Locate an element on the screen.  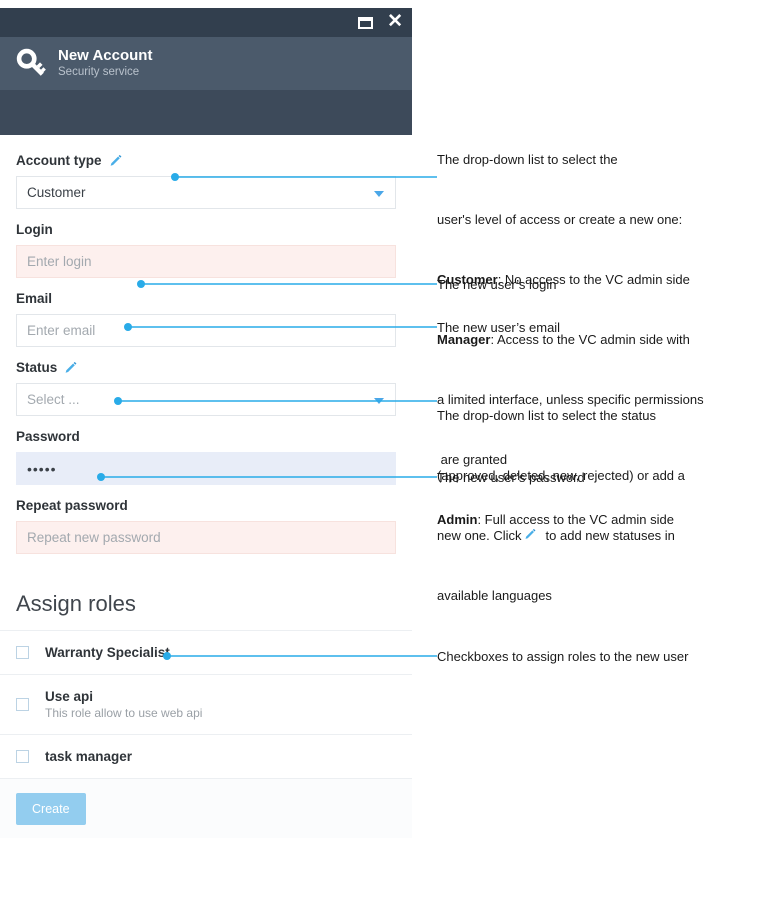
field-account-type: Account type Customer is located at coordinates (206, 181).